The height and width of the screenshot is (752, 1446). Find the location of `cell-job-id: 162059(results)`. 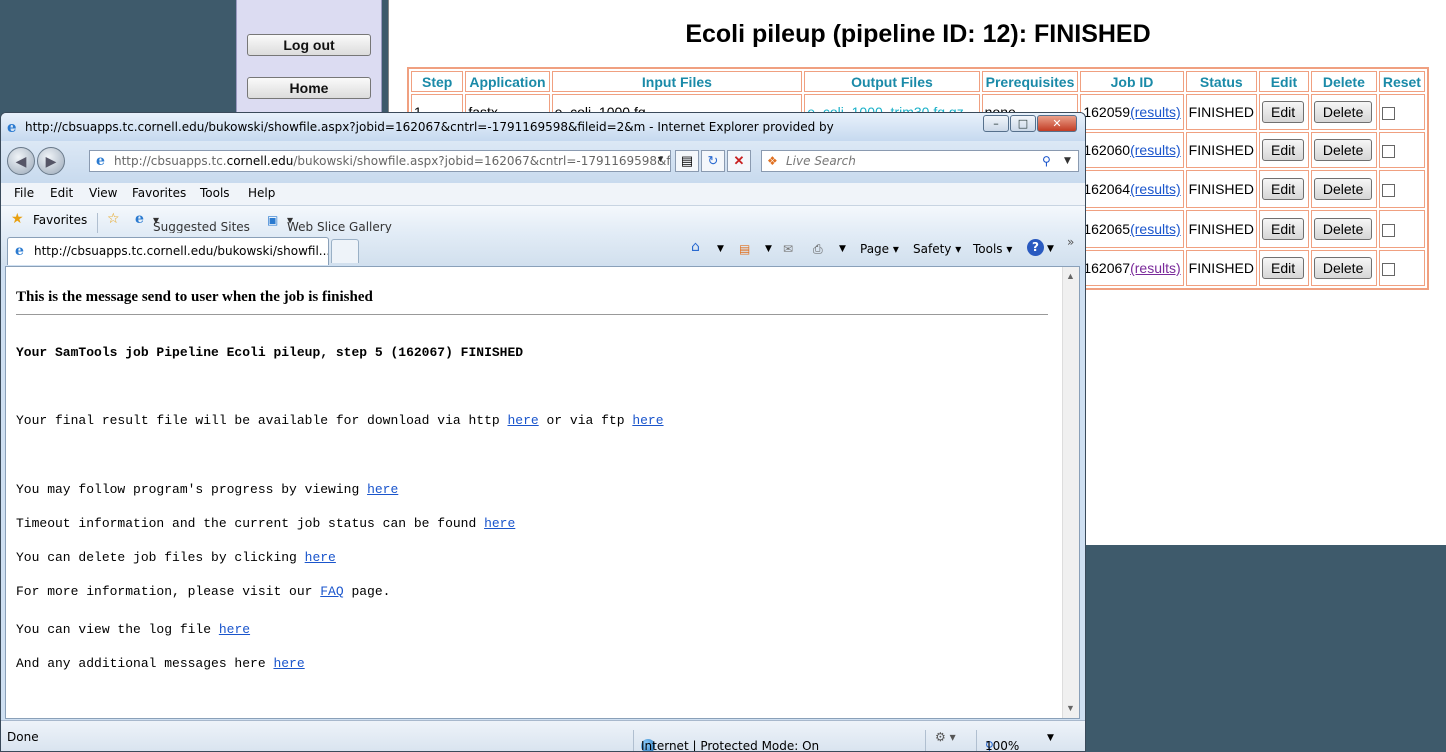

cell-job-id: 162059(results) is located at coordinates (1132, 112).